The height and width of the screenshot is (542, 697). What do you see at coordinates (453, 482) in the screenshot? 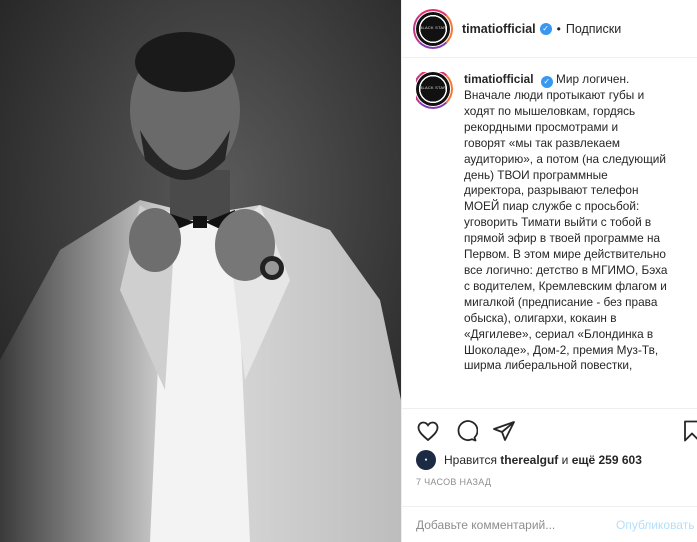
I see `post-timestamp: 7 ЧАСОВ НАЗАД` at bounding box center [453, 482].